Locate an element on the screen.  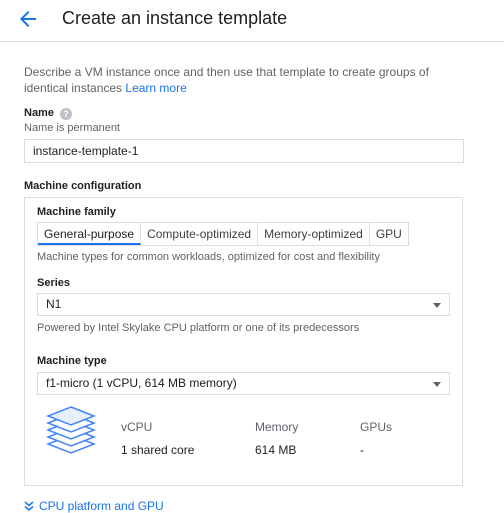
tab-general-purpose: General-purpose is located at coordinates (90, 234).